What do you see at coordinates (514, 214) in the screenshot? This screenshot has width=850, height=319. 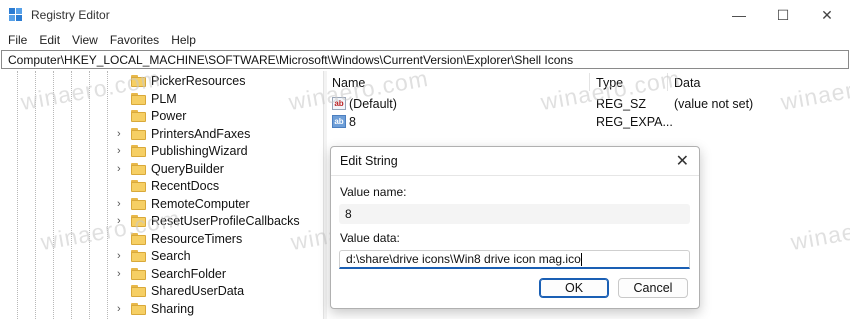 I see `value-name-field: 8` at bounding box center [514, 214].